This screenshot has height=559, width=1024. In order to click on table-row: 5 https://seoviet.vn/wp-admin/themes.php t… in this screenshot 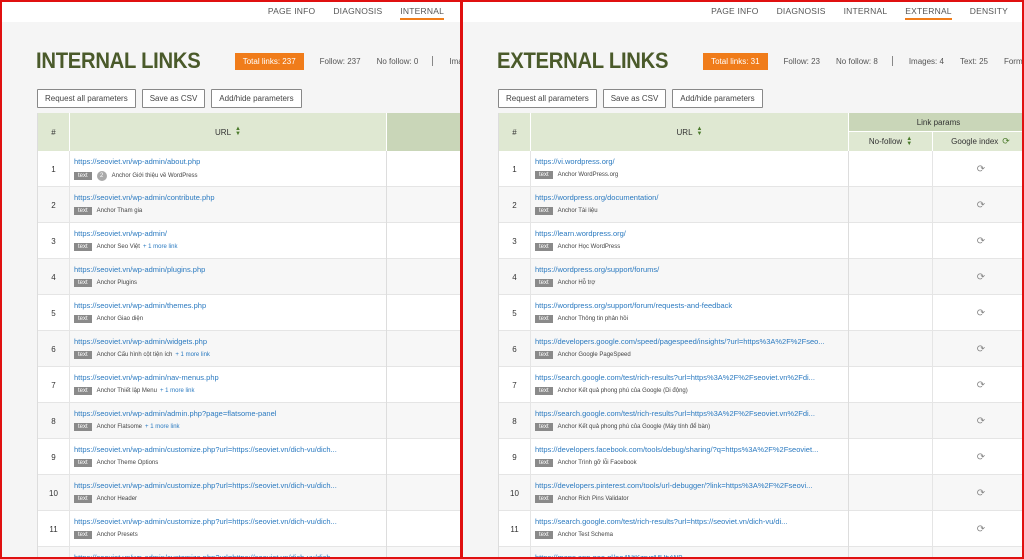, I will do `click(249, 313)`.